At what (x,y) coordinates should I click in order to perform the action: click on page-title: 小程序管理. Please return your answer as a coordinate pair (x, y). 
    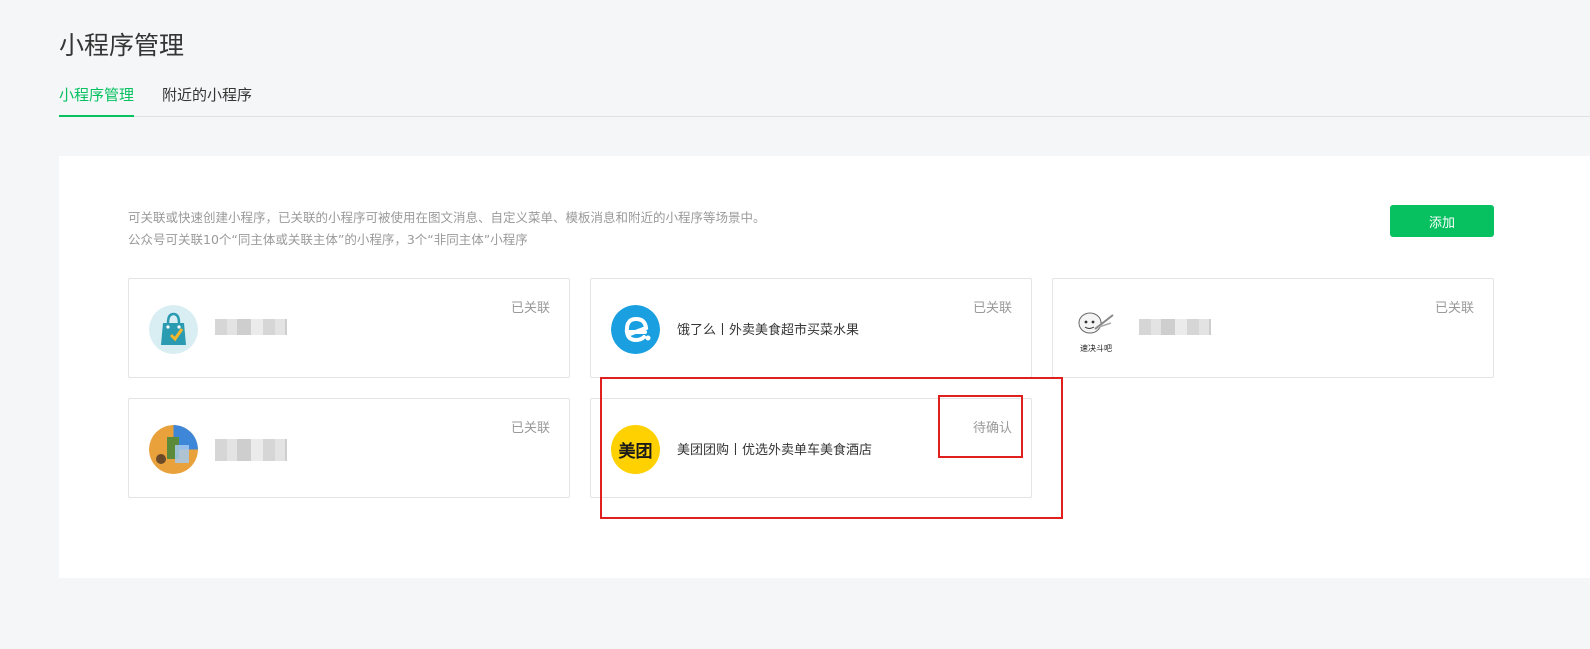
    Looking at the image, I should click on (122, 45).